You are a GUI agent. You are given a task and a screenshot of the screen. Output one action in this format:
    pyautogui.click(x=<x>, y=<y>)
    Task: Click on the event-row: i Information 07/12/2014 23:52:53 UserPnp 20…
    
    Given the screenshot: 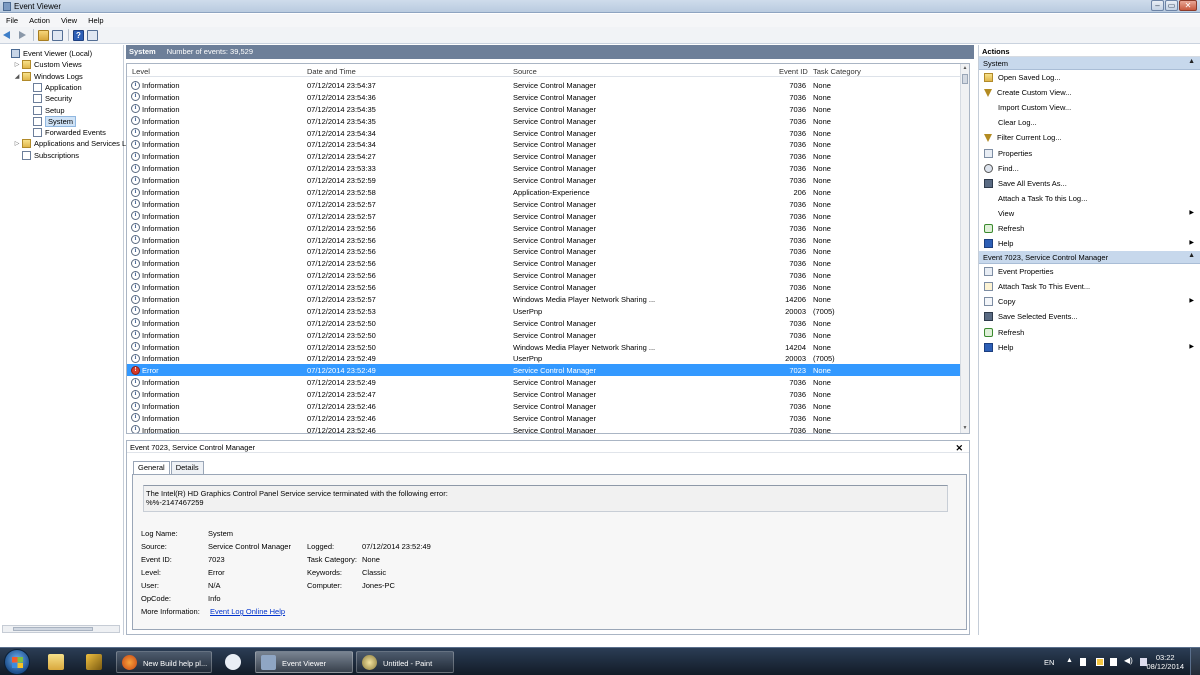 What is the action you would take?
    pyautogui.click(x=544, y=311)
    